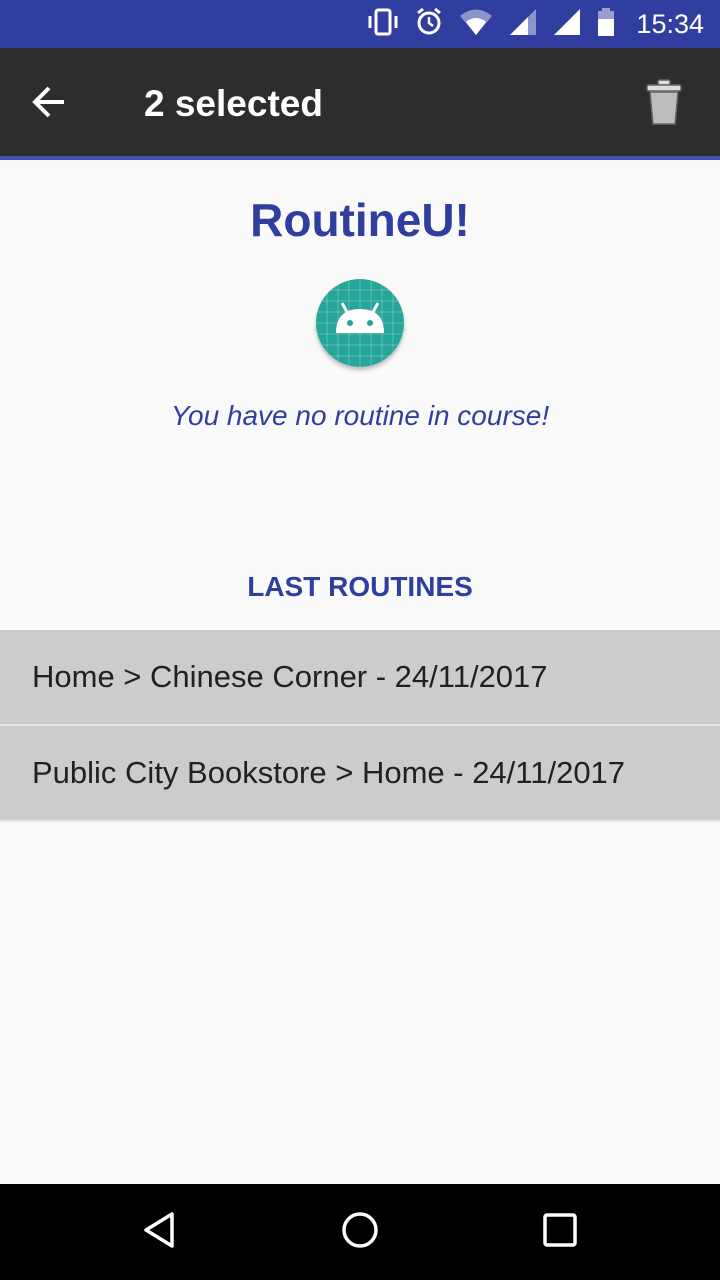  What do you see at coordinates (429, 24) in the screenshot?
I see `alarm-icon` at bounding box center [429, 24].